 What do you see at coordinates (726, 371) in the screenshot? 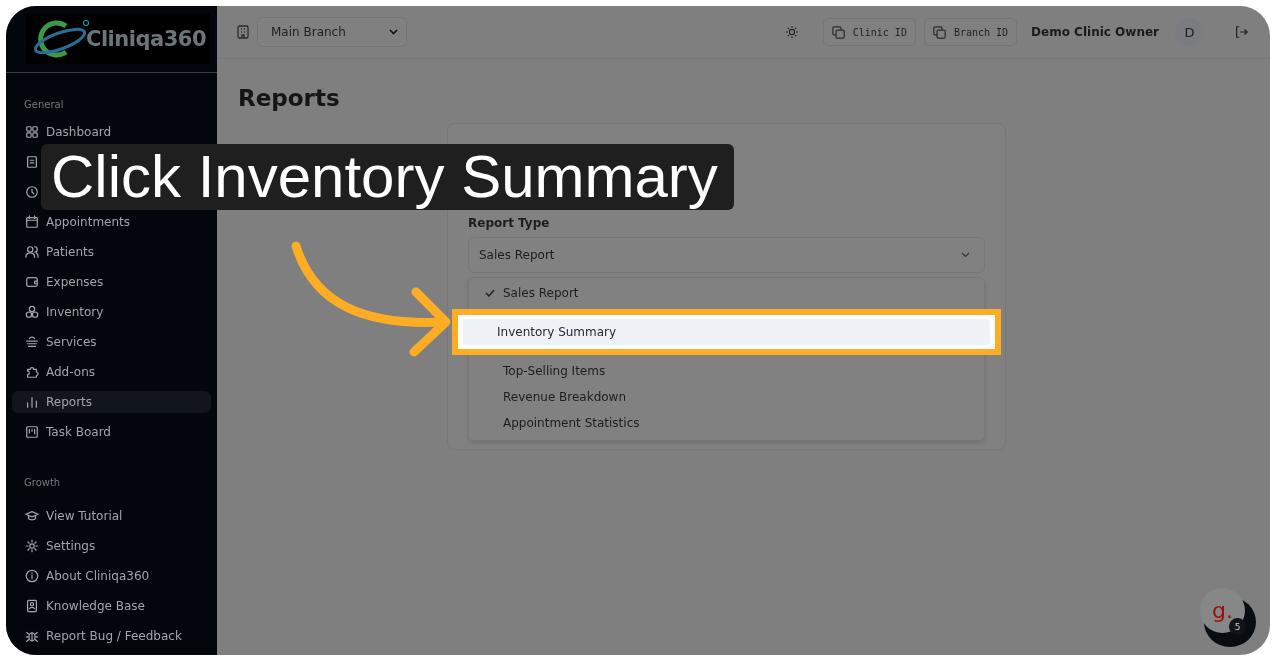
I see `dropdown-option: Top-Selling Items` at bounding box center [726, 371].